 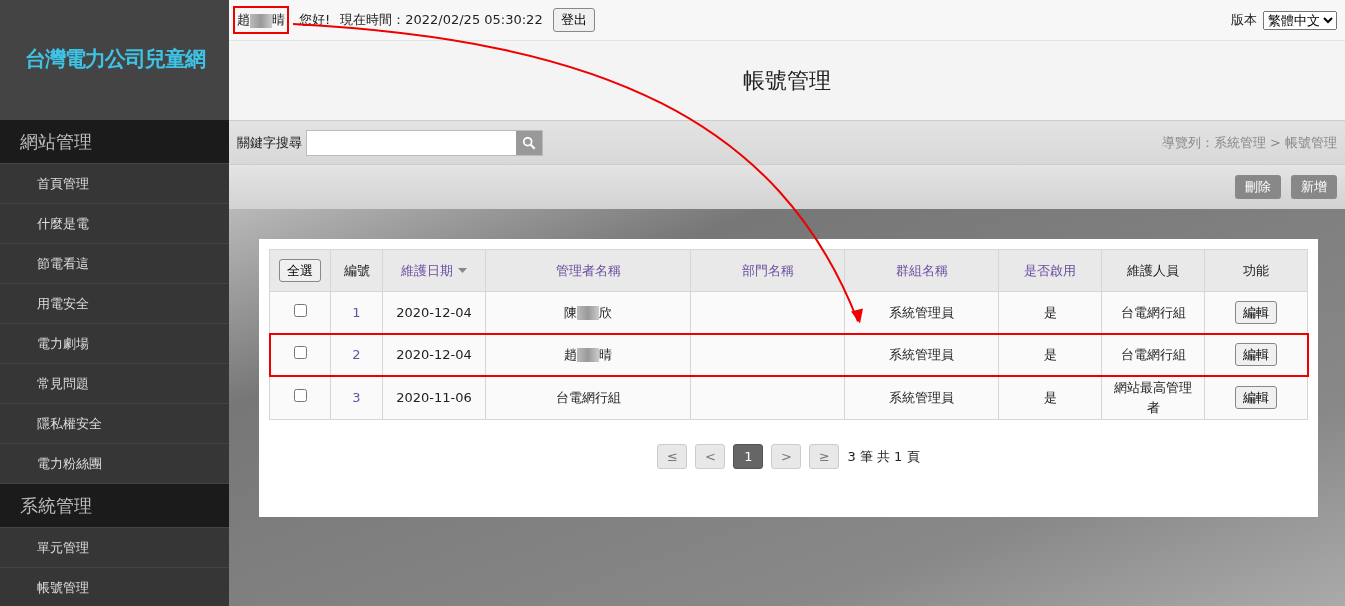 What do you see at coordinates (356, 312) in the screenshot?
I see `table-cell: 1` at bounding box center [356, 312].